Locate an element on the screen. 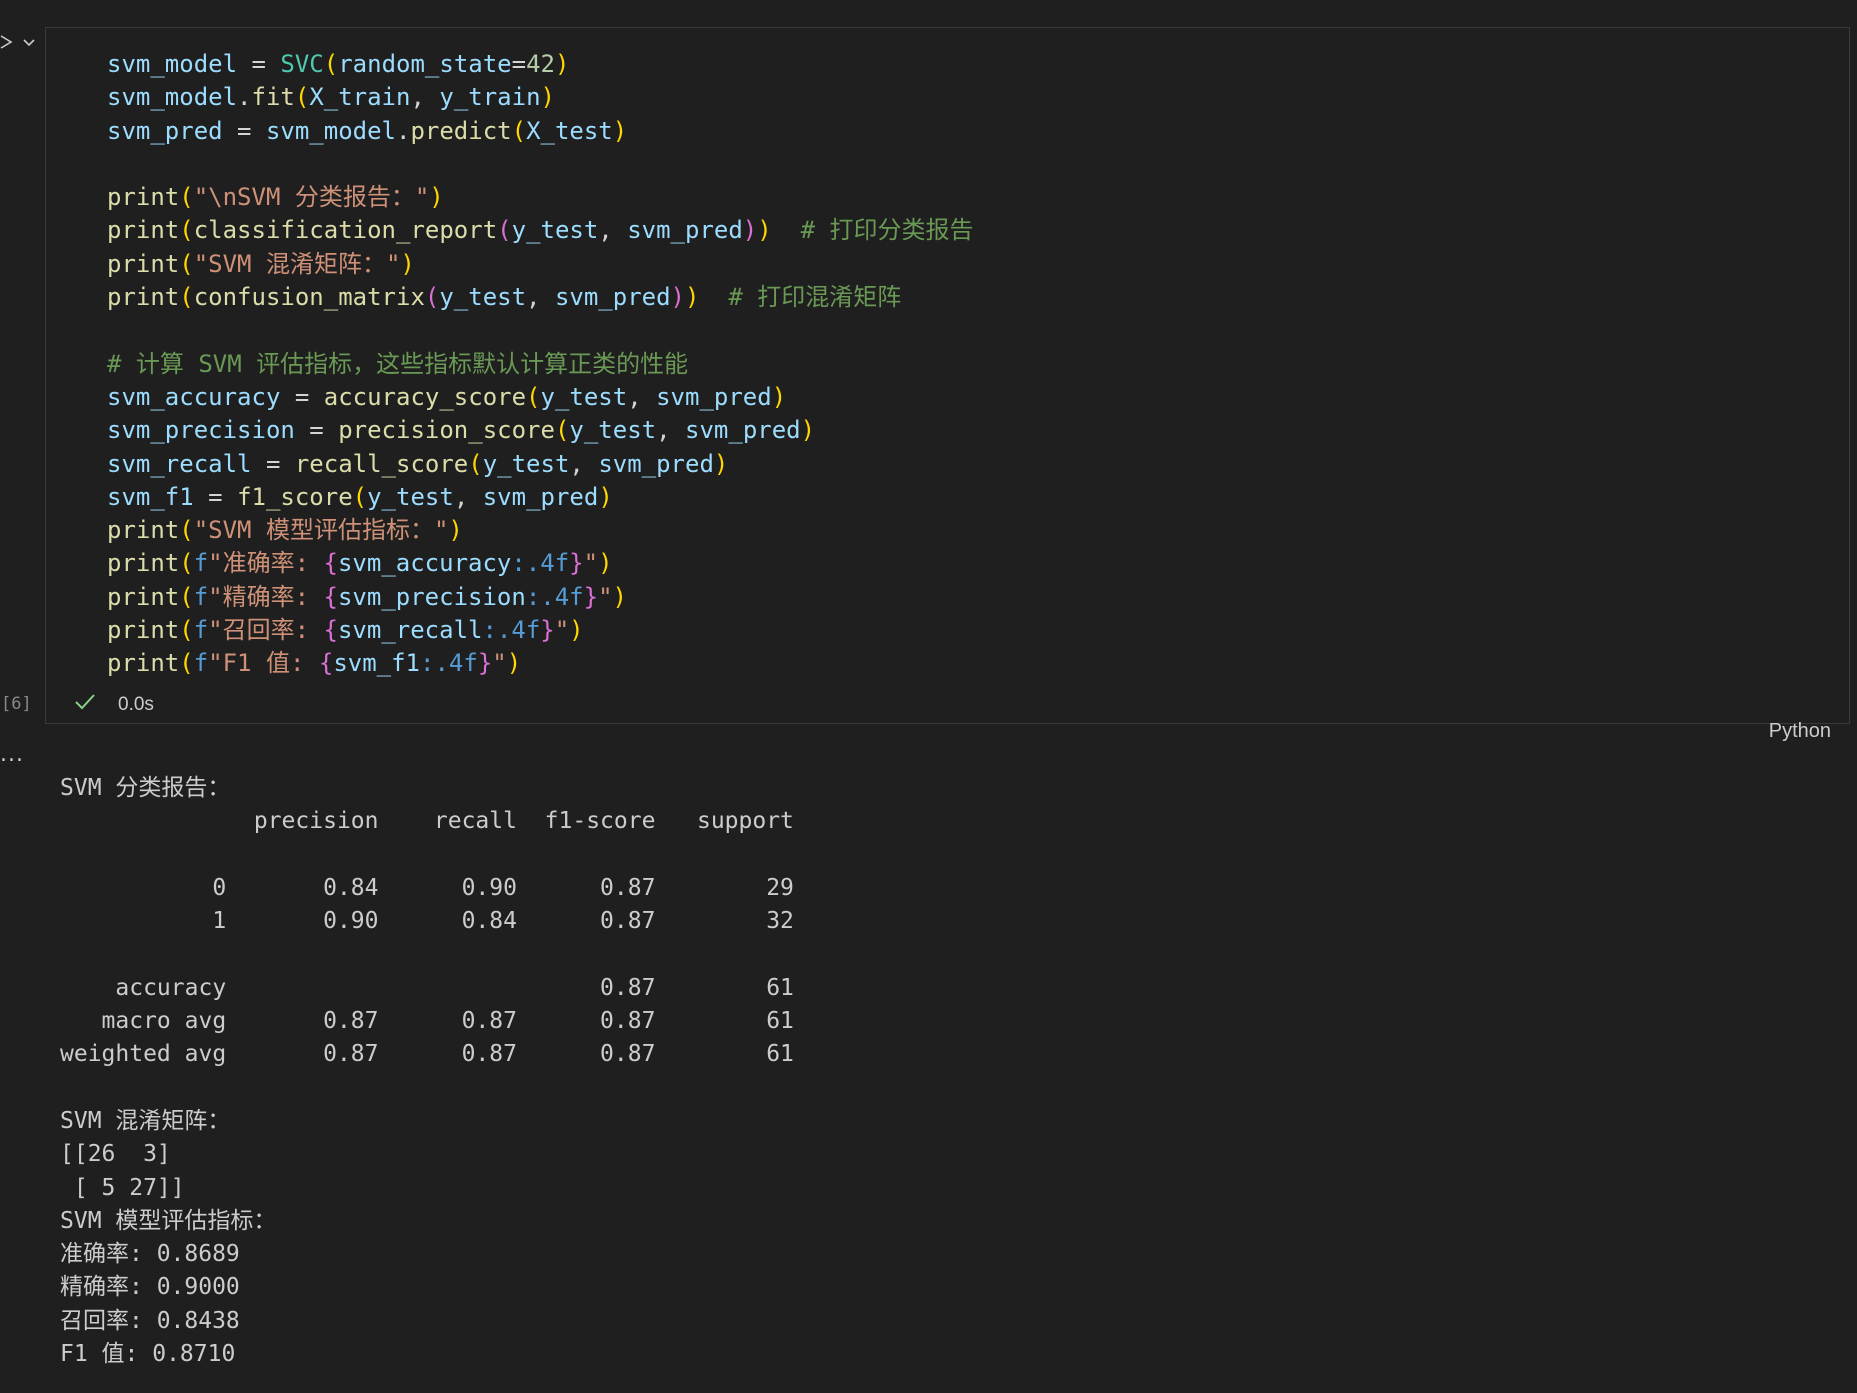  code-line: print("SVM 模型评估指标：") is located at coordinates (540, 530).